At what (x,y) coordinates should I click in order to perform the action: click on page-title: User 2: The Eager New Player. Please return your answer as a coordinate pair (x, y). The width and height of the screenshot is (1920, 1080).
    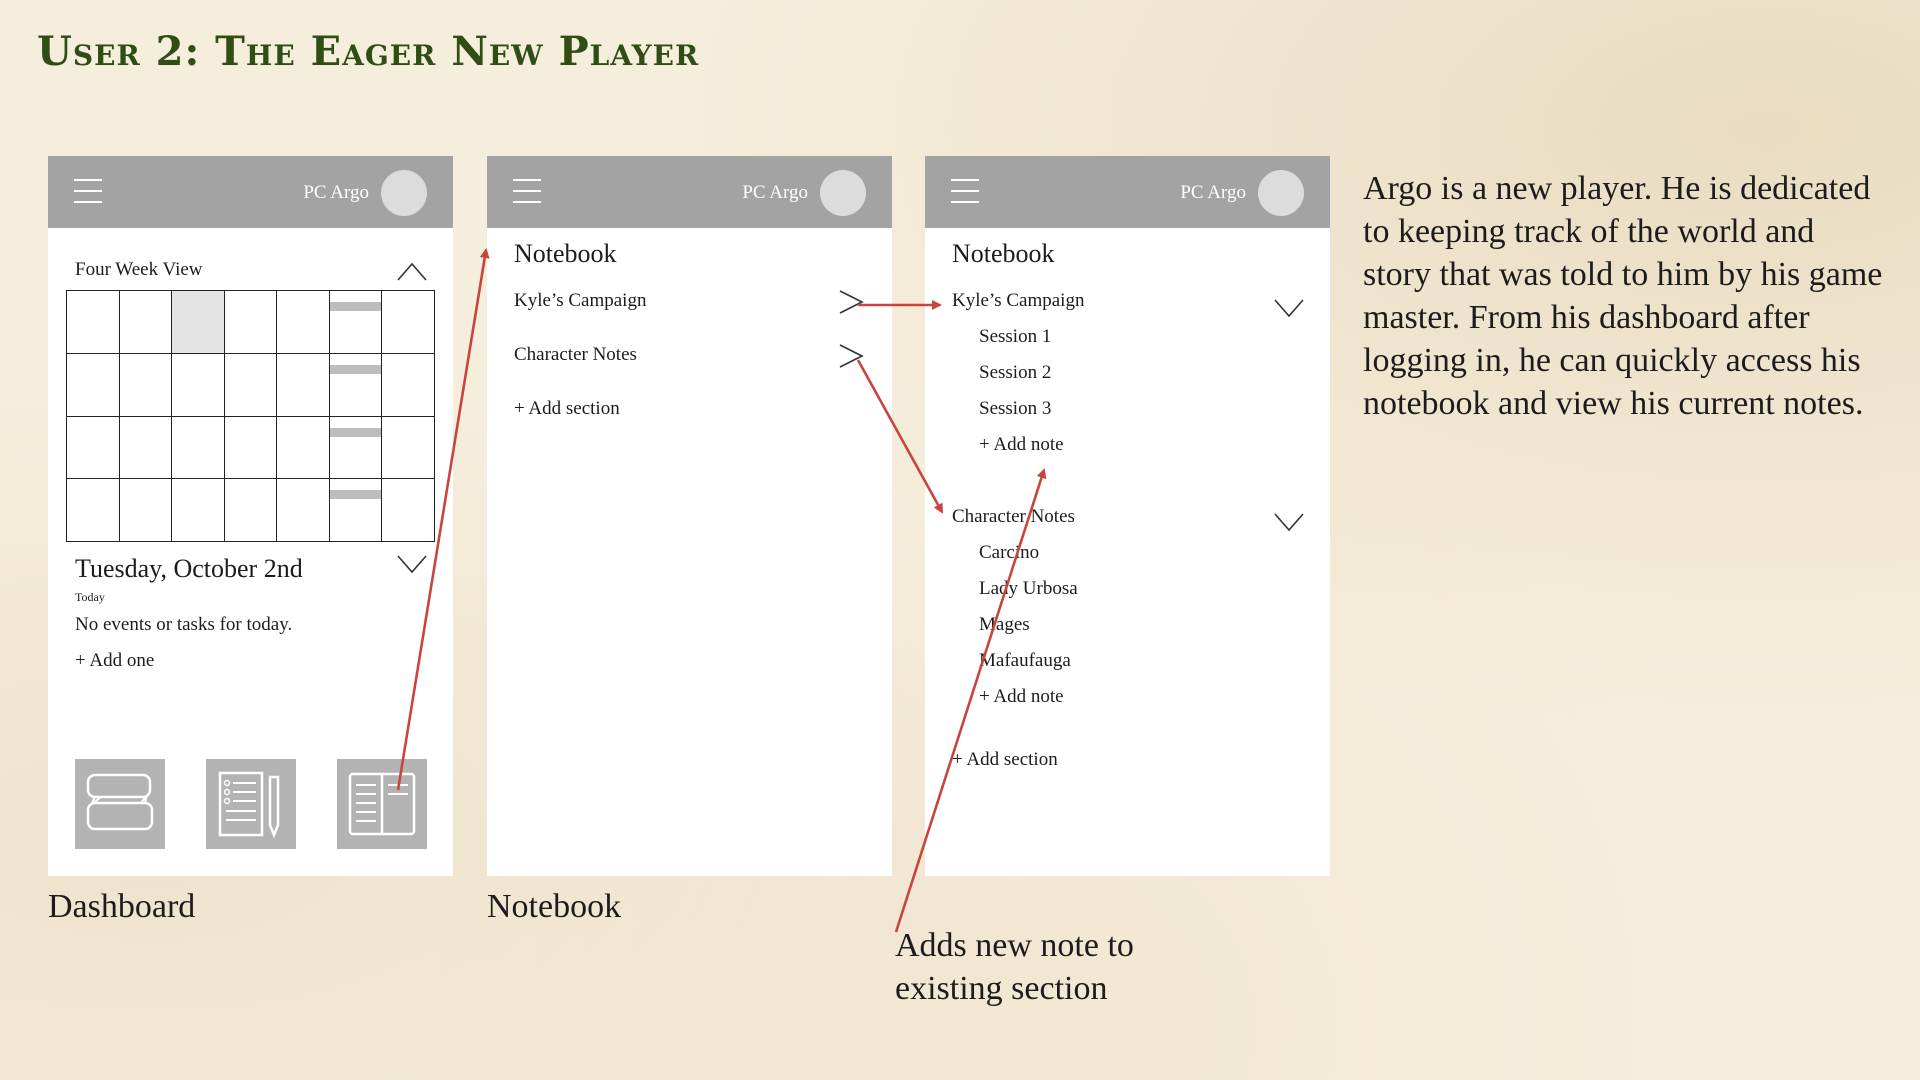
    Looking at the image, I should click on (368, 51).